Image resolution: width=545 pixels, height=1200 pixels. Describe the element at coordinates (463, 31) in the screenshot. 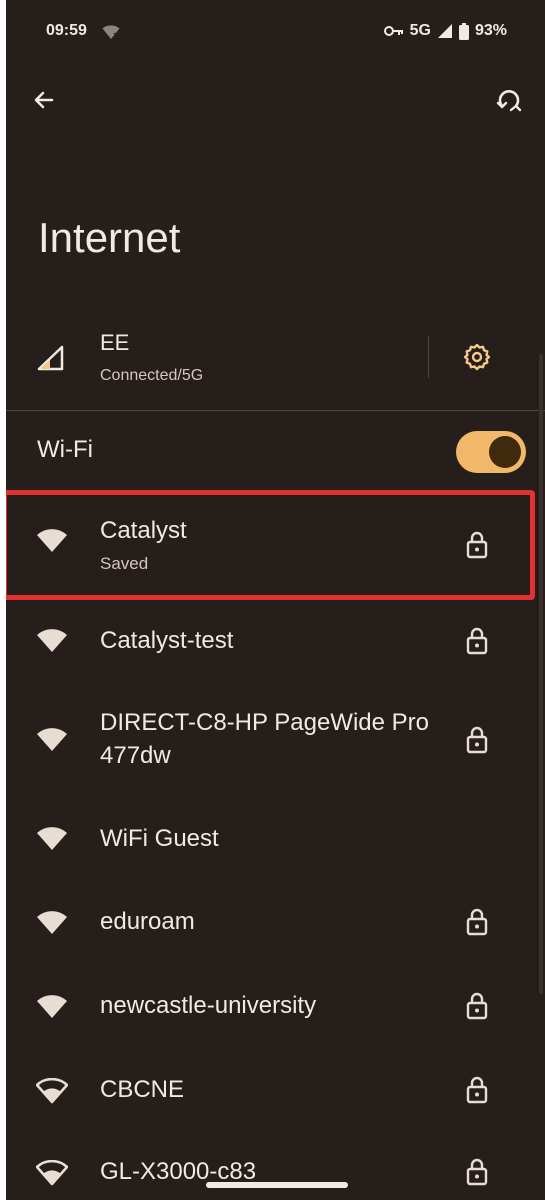

I see `battery-icon` at that location.